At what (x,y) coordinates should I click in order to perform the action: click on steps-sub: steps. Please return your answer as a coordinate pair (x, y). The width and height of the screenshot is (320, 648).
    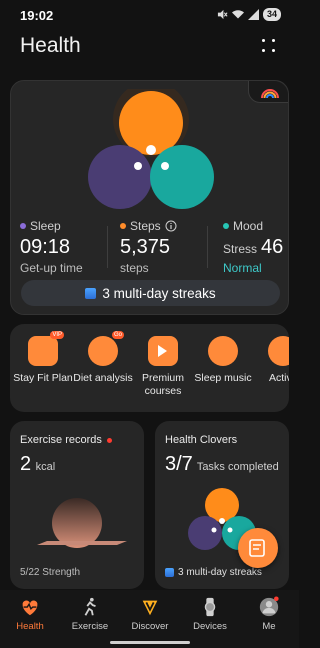
    Looking at the image, I should click on (134, 268).